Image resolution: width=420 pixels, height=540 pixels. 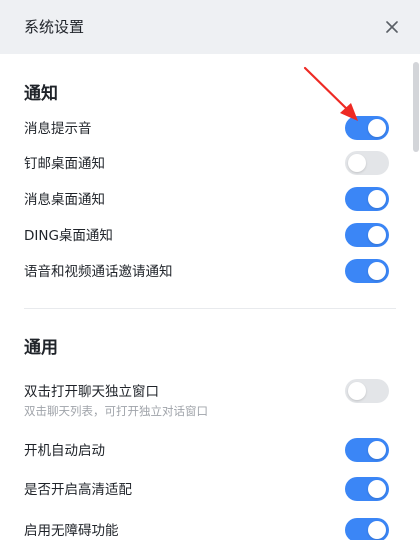 I want to click on setting-row-auto-start: 开机自动启动, so click(x=207, y=451).